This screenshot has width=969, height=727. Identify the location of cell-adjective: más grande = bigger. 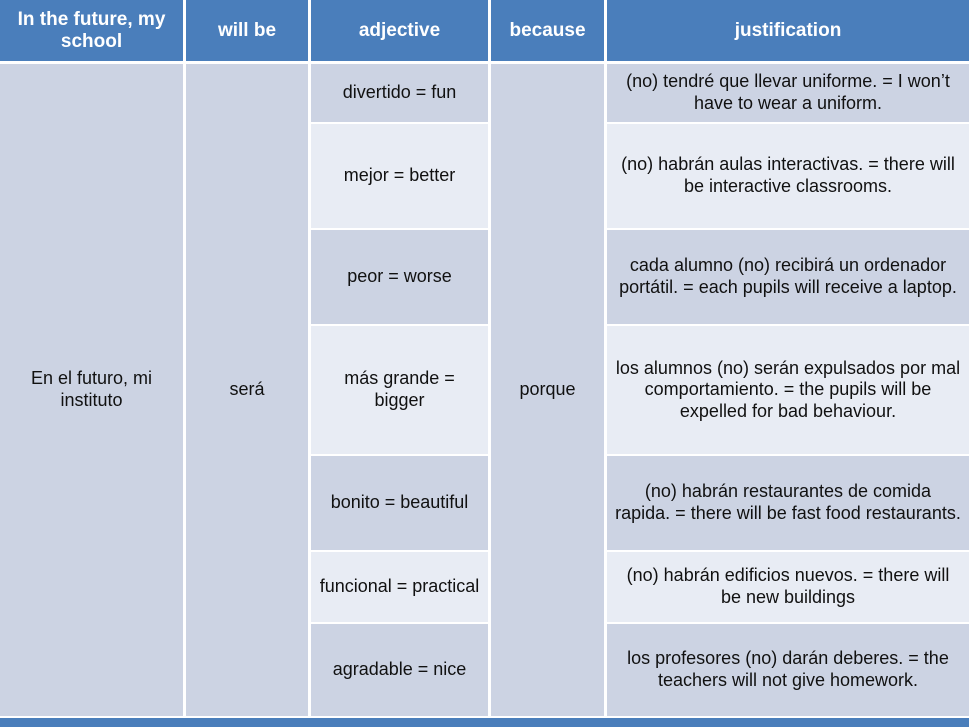
(401, 391).